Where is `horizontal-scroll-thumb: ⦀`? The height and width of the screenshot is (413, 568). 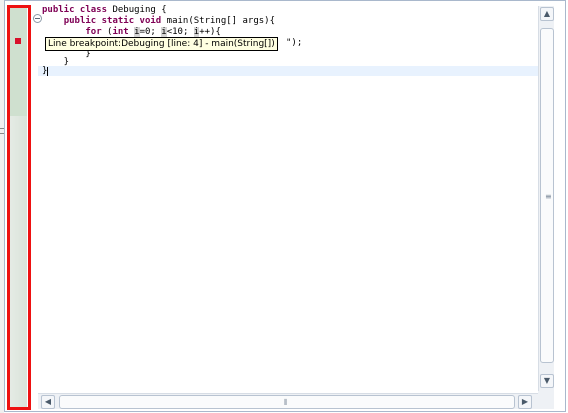
horizontal-scroll-thumb: ⦀ is located at coordinates (287, 402).